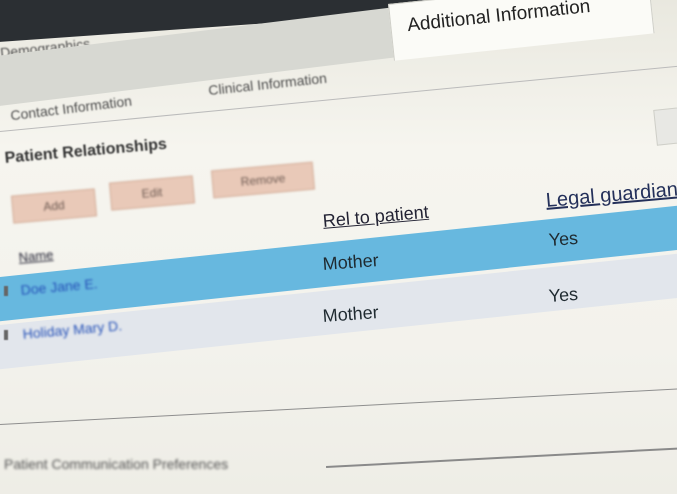 This screenshot has width=677, height=494. I want to click on toolbar-box, so click(665, 126).